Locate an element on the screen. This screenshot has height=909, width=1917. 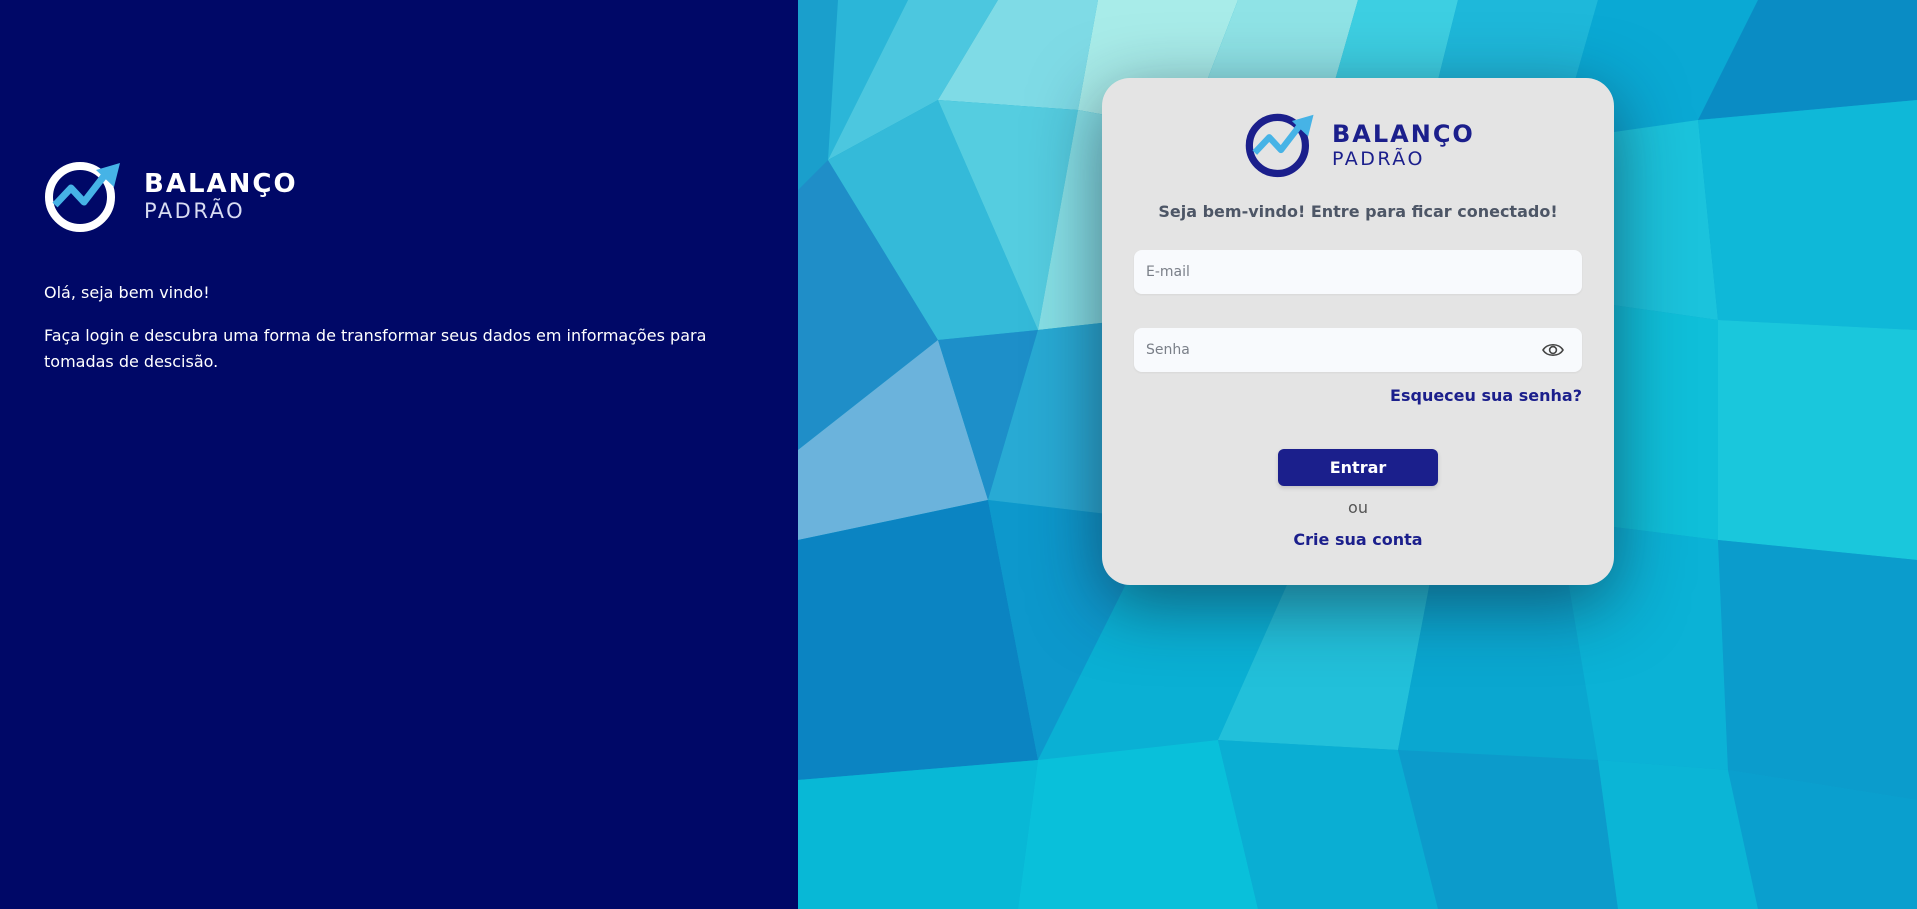
card-brand-logo: BALANÇO PADRÃO is located at coordinates (1359, 145).